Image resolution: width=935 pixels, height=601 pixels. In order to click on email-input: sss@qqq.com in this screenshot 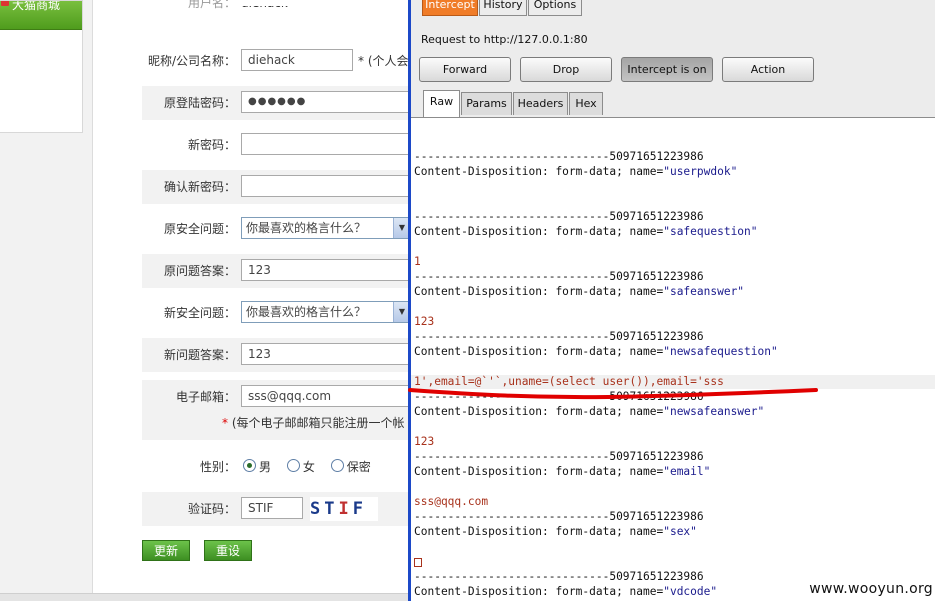, I will do `click(325, 396)`.